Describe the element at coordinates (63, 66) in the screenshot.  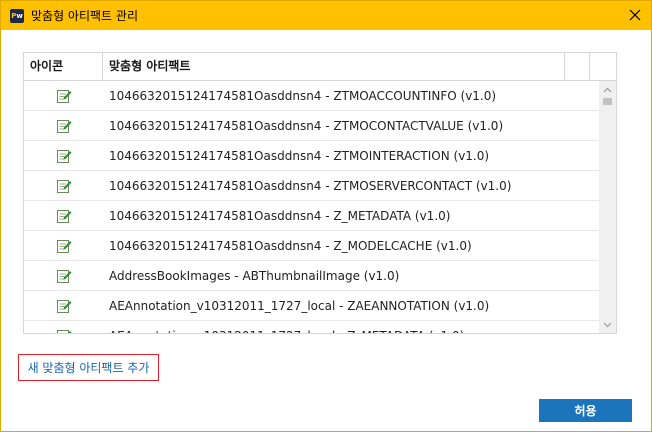
I see `column-header-icon: 아이콘` at that location.